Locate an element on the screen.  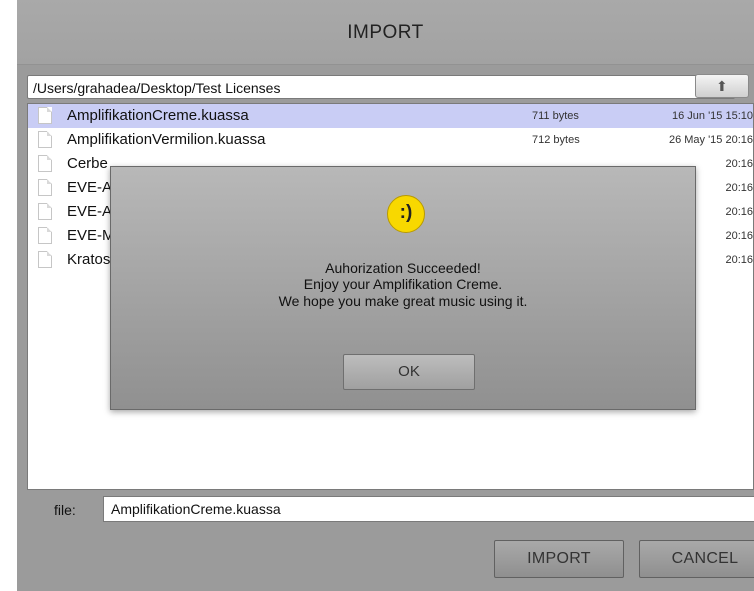
file-name-input is located at coordinates (428, 509).